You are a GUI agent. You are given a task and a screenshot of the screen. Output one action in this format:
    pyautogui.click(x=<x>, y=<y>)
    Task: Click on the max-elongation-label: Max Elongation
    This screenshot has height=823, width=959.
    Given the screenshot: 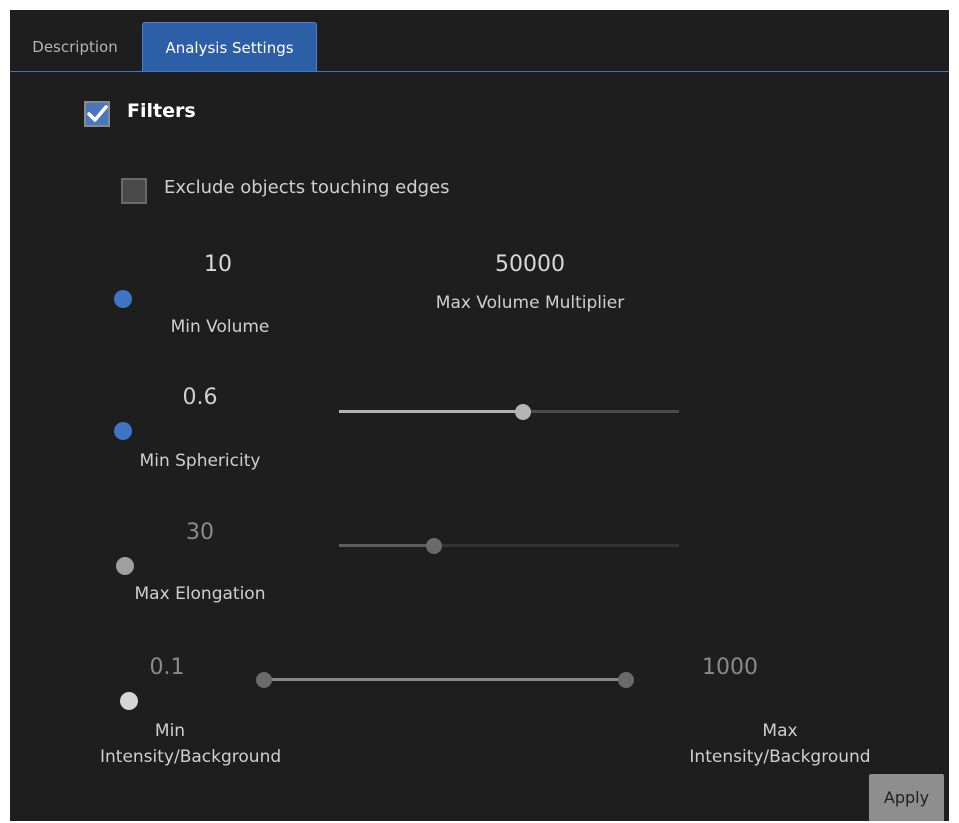 What is the action you would take?
    pyautogui.click(x=200, y=594)
    